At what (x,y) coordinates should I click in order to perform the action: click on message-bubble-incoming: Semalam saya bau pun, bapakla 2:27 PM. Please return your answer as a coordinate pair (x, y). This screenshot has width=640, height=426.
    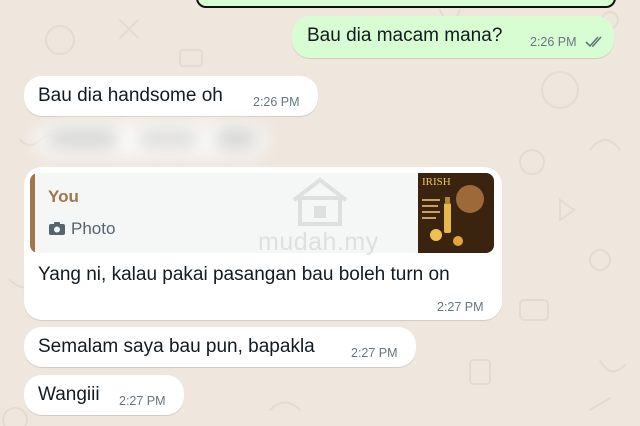
    Looking at the image, I should click on (220, 347).